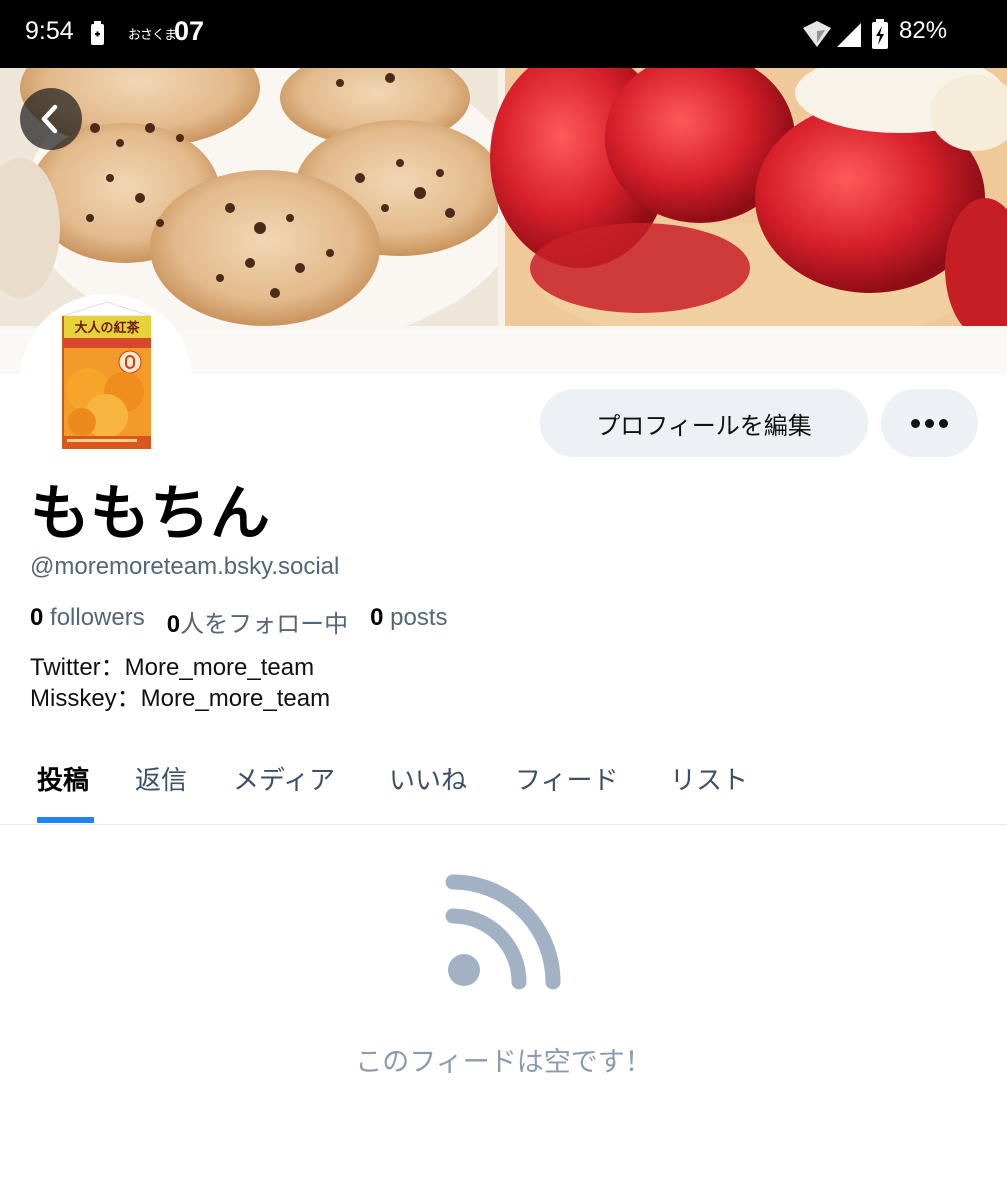 This screenshot has height=1200, width=1007. What do you see at coordinates (377, 617) in the screenshot?
I see `posts-count: 0` at bounding box center [377, 617].